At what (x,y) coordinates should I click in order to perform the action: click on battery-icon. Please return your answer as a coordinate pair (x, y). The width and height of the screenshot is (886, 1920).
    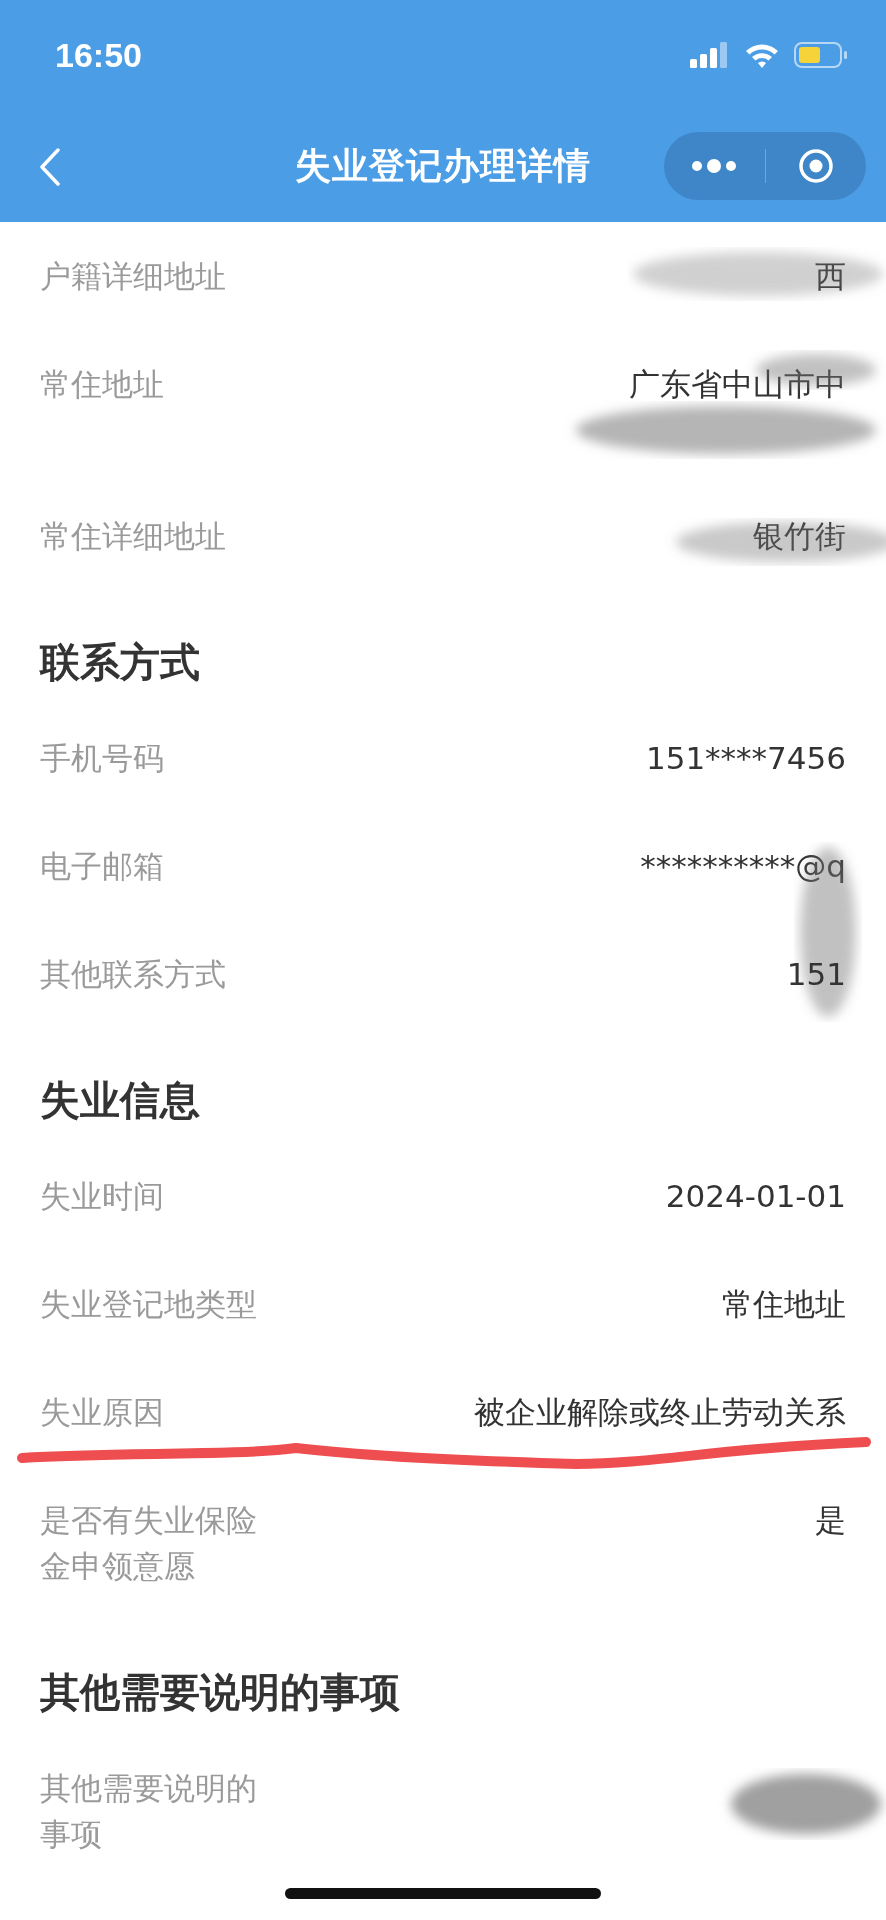
    Looking at the image, I should click on (821, 55).